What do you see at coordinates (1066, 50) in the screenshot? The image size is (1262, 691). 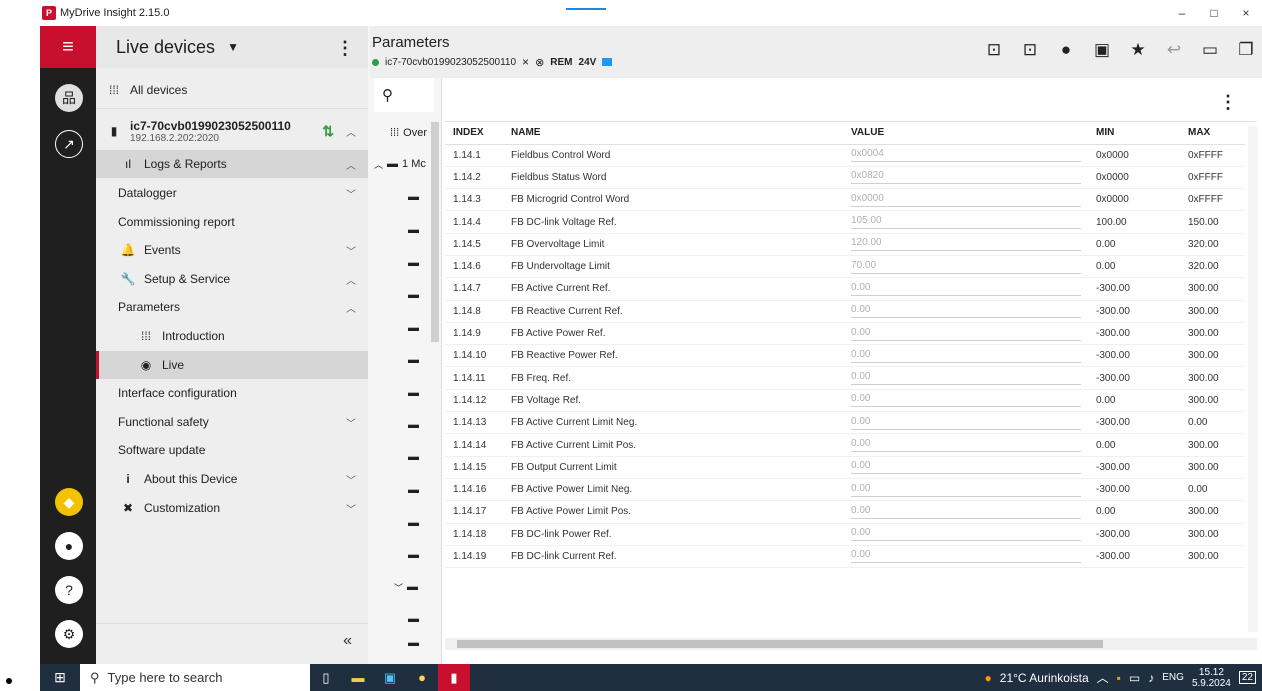 I see `user-icon: ●` at bounding box center [1066, 50].